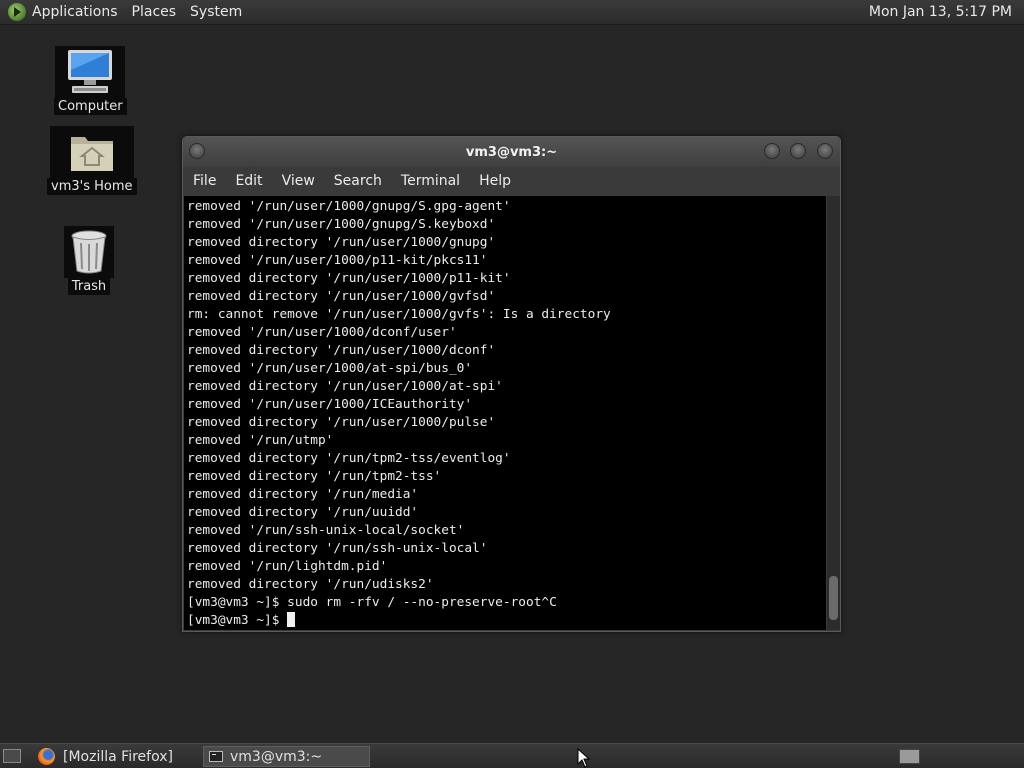 The width and height of the screenshot is (1024, 768). I want to click on window-title: vm3@vm3:~, so click(511, 152).